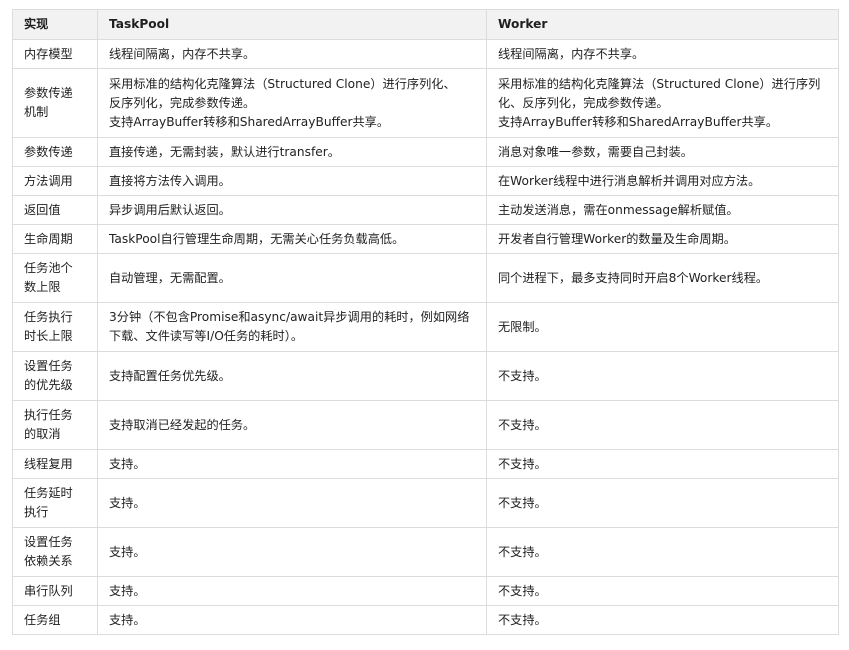 The height and width of the screenshot is (650, 849). Describe the element at coordinates (48, 238) in the screenshot. I see `cell-text: 生命周期` at that location.